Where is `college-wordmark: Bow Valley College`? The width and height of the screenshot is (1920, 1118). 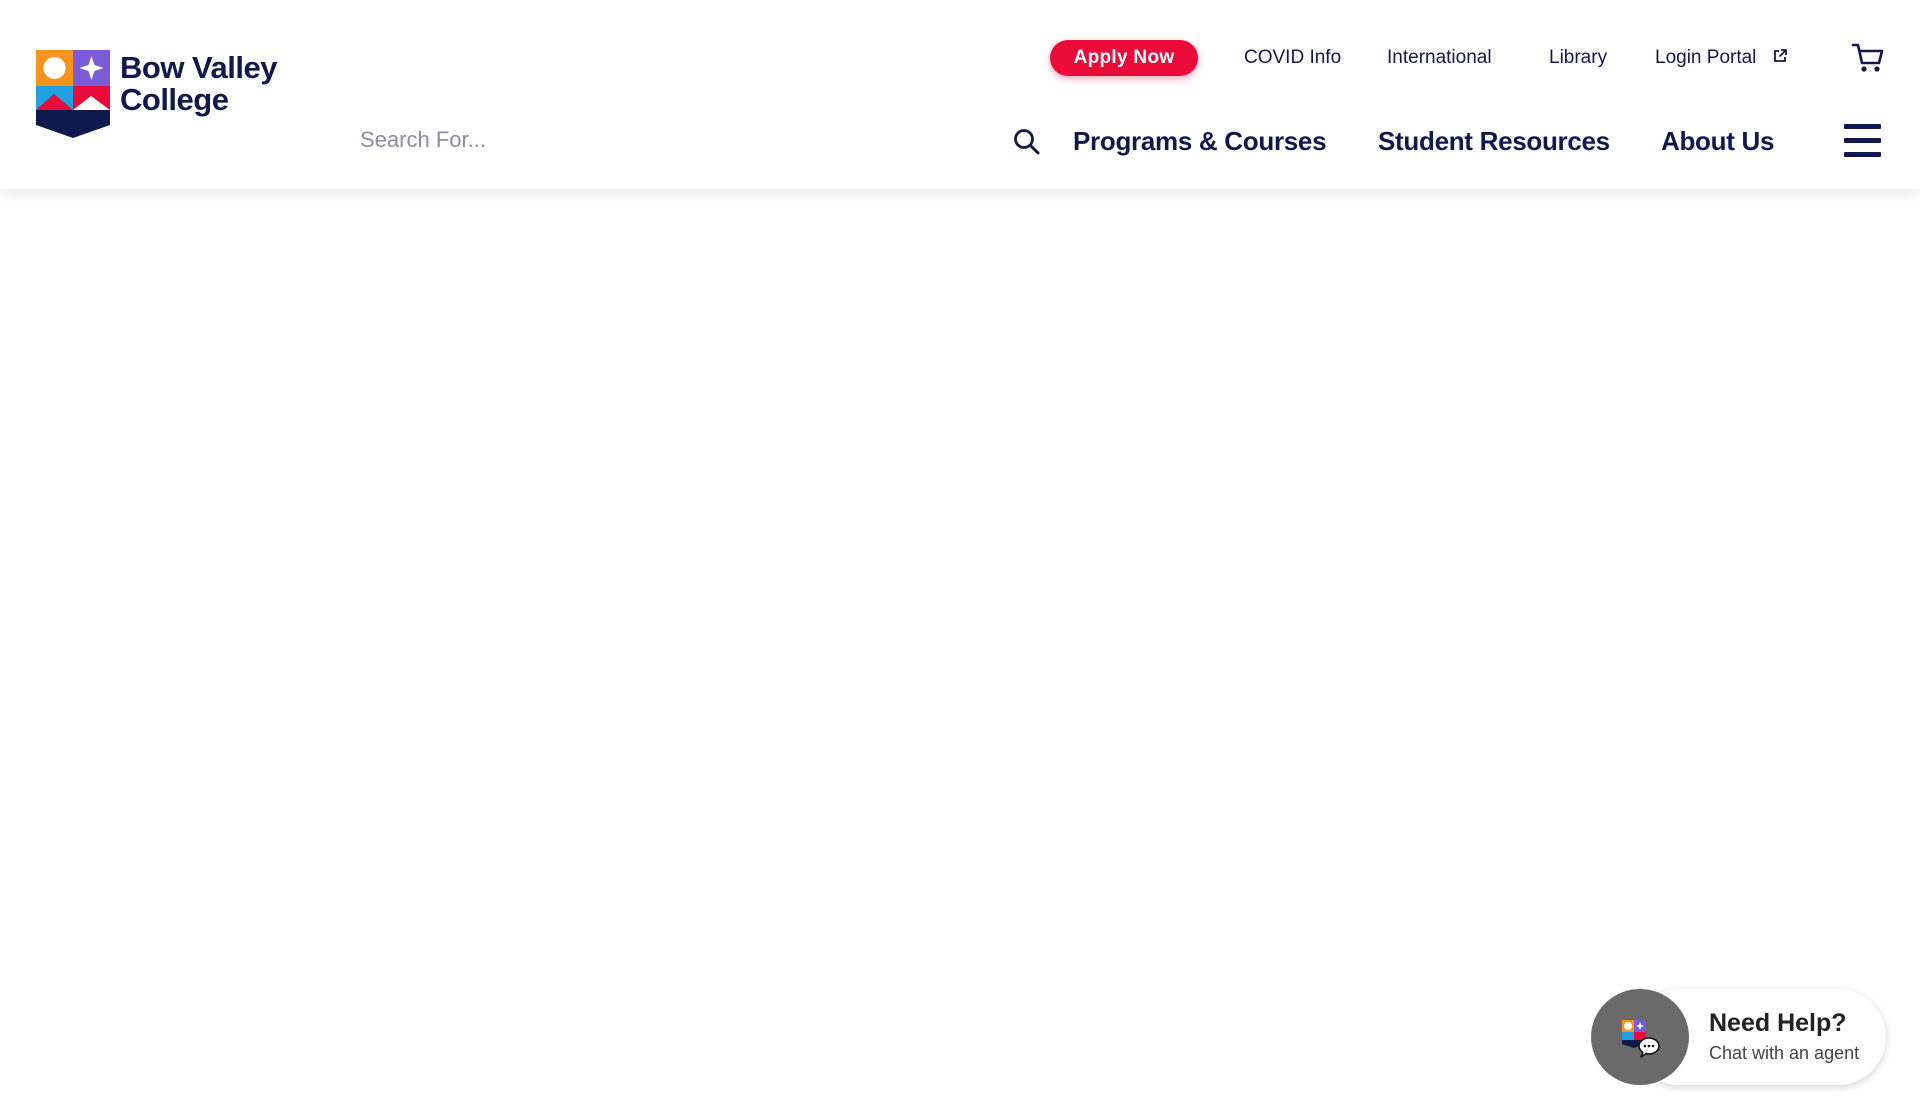 college-wordmark: Bow Valley College is located at coordinates (198, 84).